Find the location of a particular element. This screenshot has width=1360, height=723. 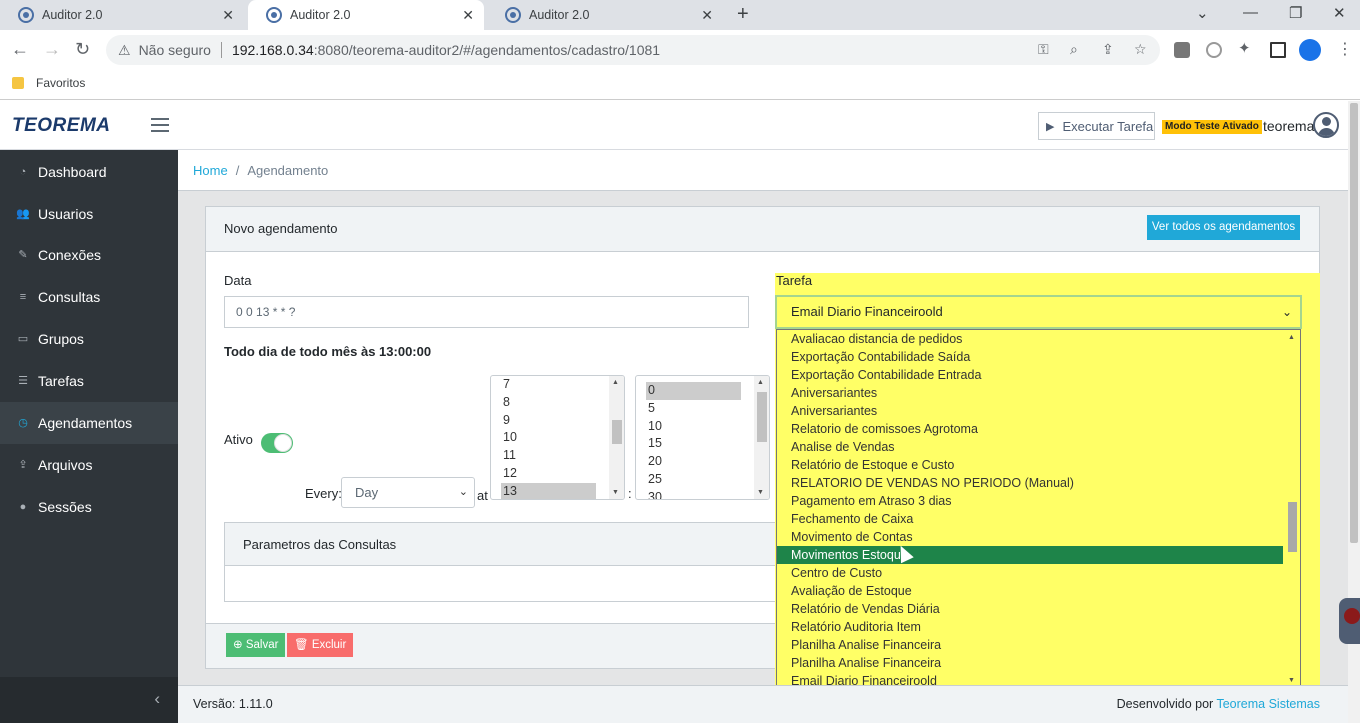

browser-tab-2: Auditor 2.0 ✕ is located at coordinates (366, 15).